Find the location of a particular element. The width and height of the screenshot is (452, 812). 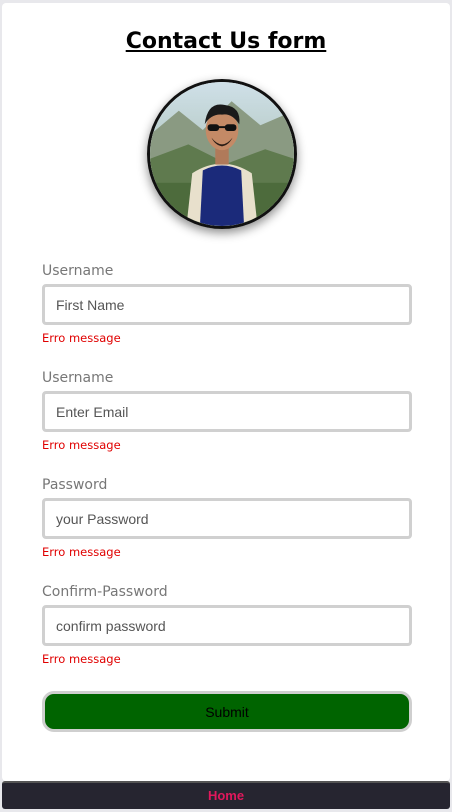

password-error: Erro message is located at coordinates (81, 552).